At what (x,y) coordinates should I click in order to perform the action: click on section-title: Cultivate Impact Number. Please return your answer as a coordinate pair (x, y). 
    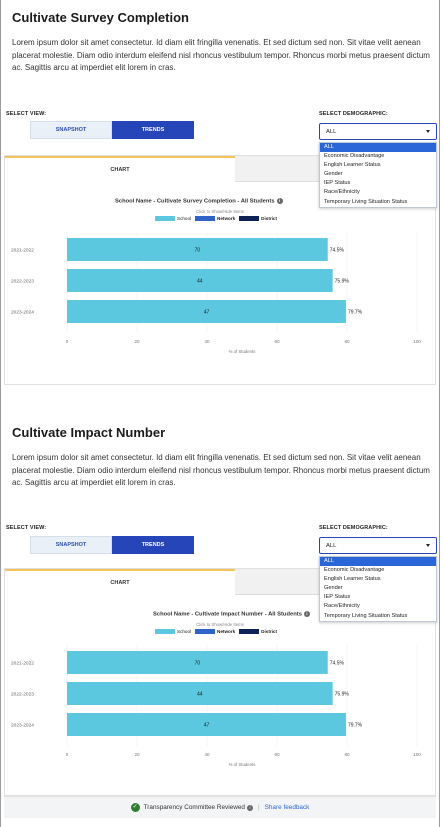
    Looking at the image, I should click on (89, 432).